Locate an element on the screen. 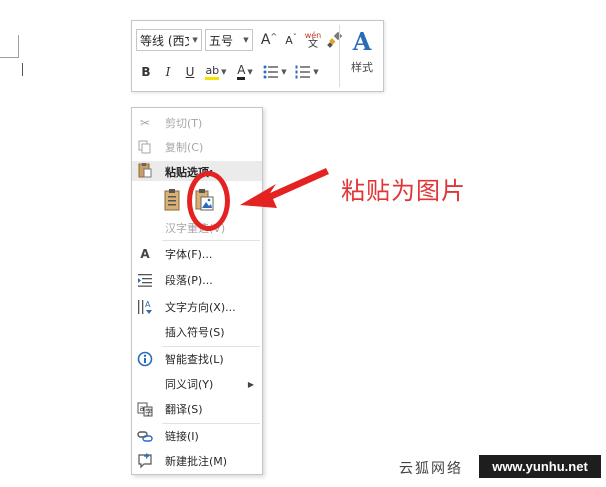  annotation-label: 粘贴为图片 is located at coordinates (403, 191).